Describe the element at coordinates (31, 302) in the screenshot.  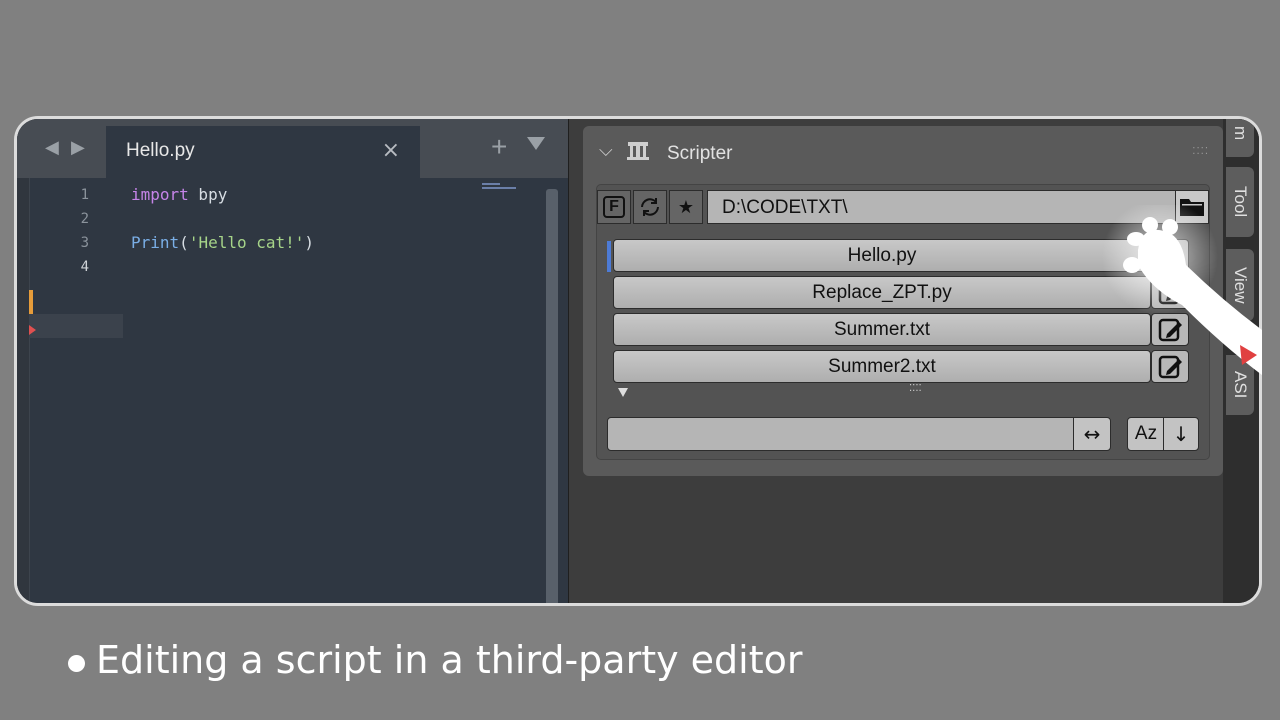
I see `modified-line-marker` at that location.